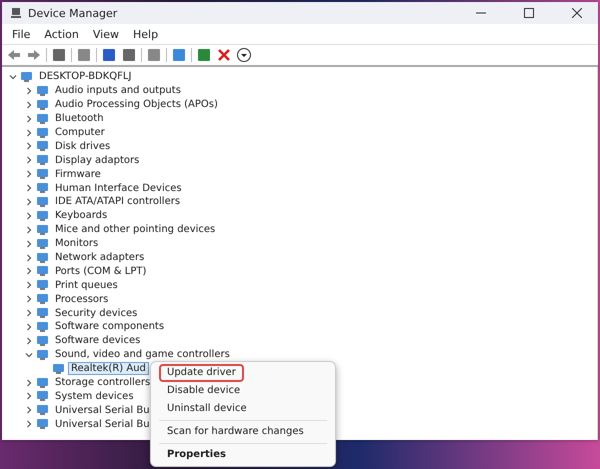  What do you see at coordinates (145, 34) in the screenshot?
I see `menu-item: Help` at bounding box center [145, 34].